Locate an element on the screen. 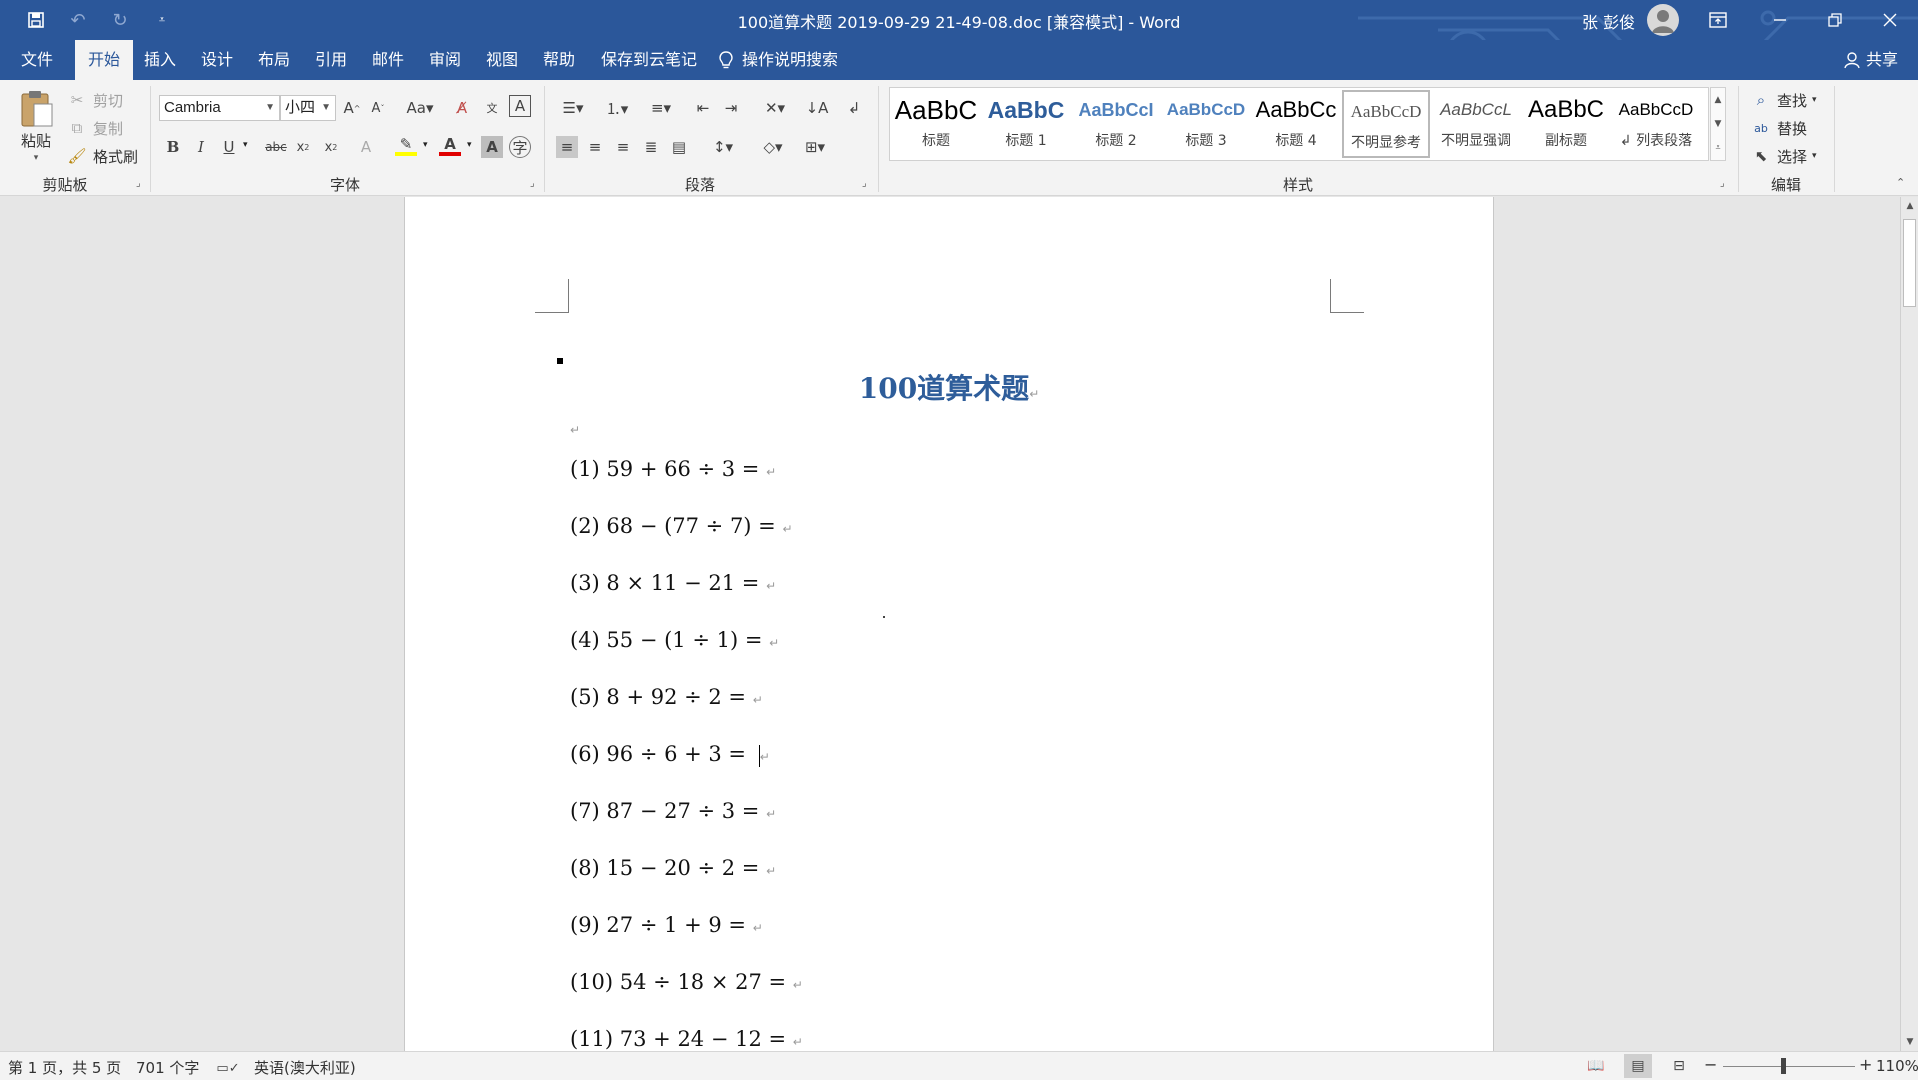 The height and width of the screenshot is (1080, 1918). style-subtle-reference: AaBbCcD 不明显参考 is located at coordinates (1386, 124).